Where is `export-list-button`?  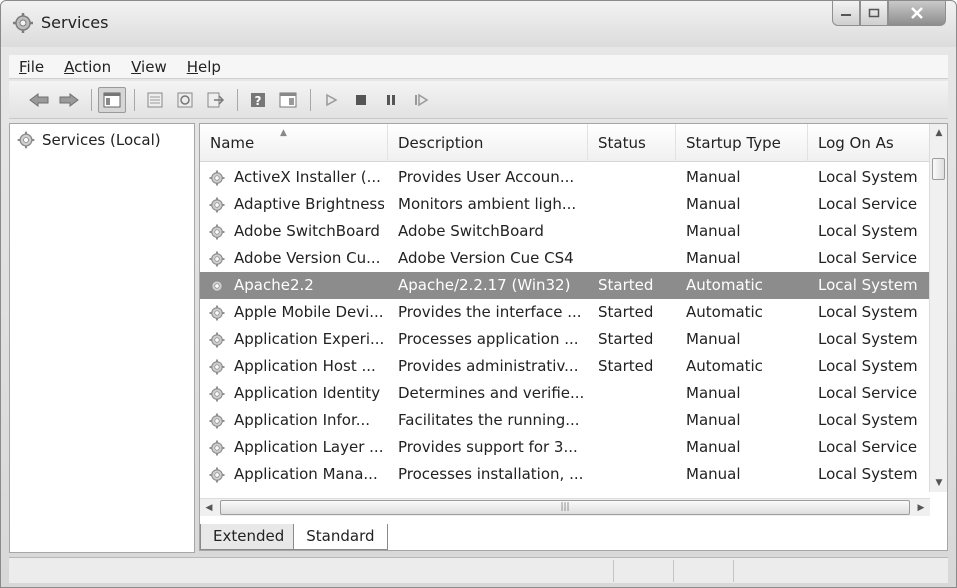 export-list-button is located at coordinates (215, 100).